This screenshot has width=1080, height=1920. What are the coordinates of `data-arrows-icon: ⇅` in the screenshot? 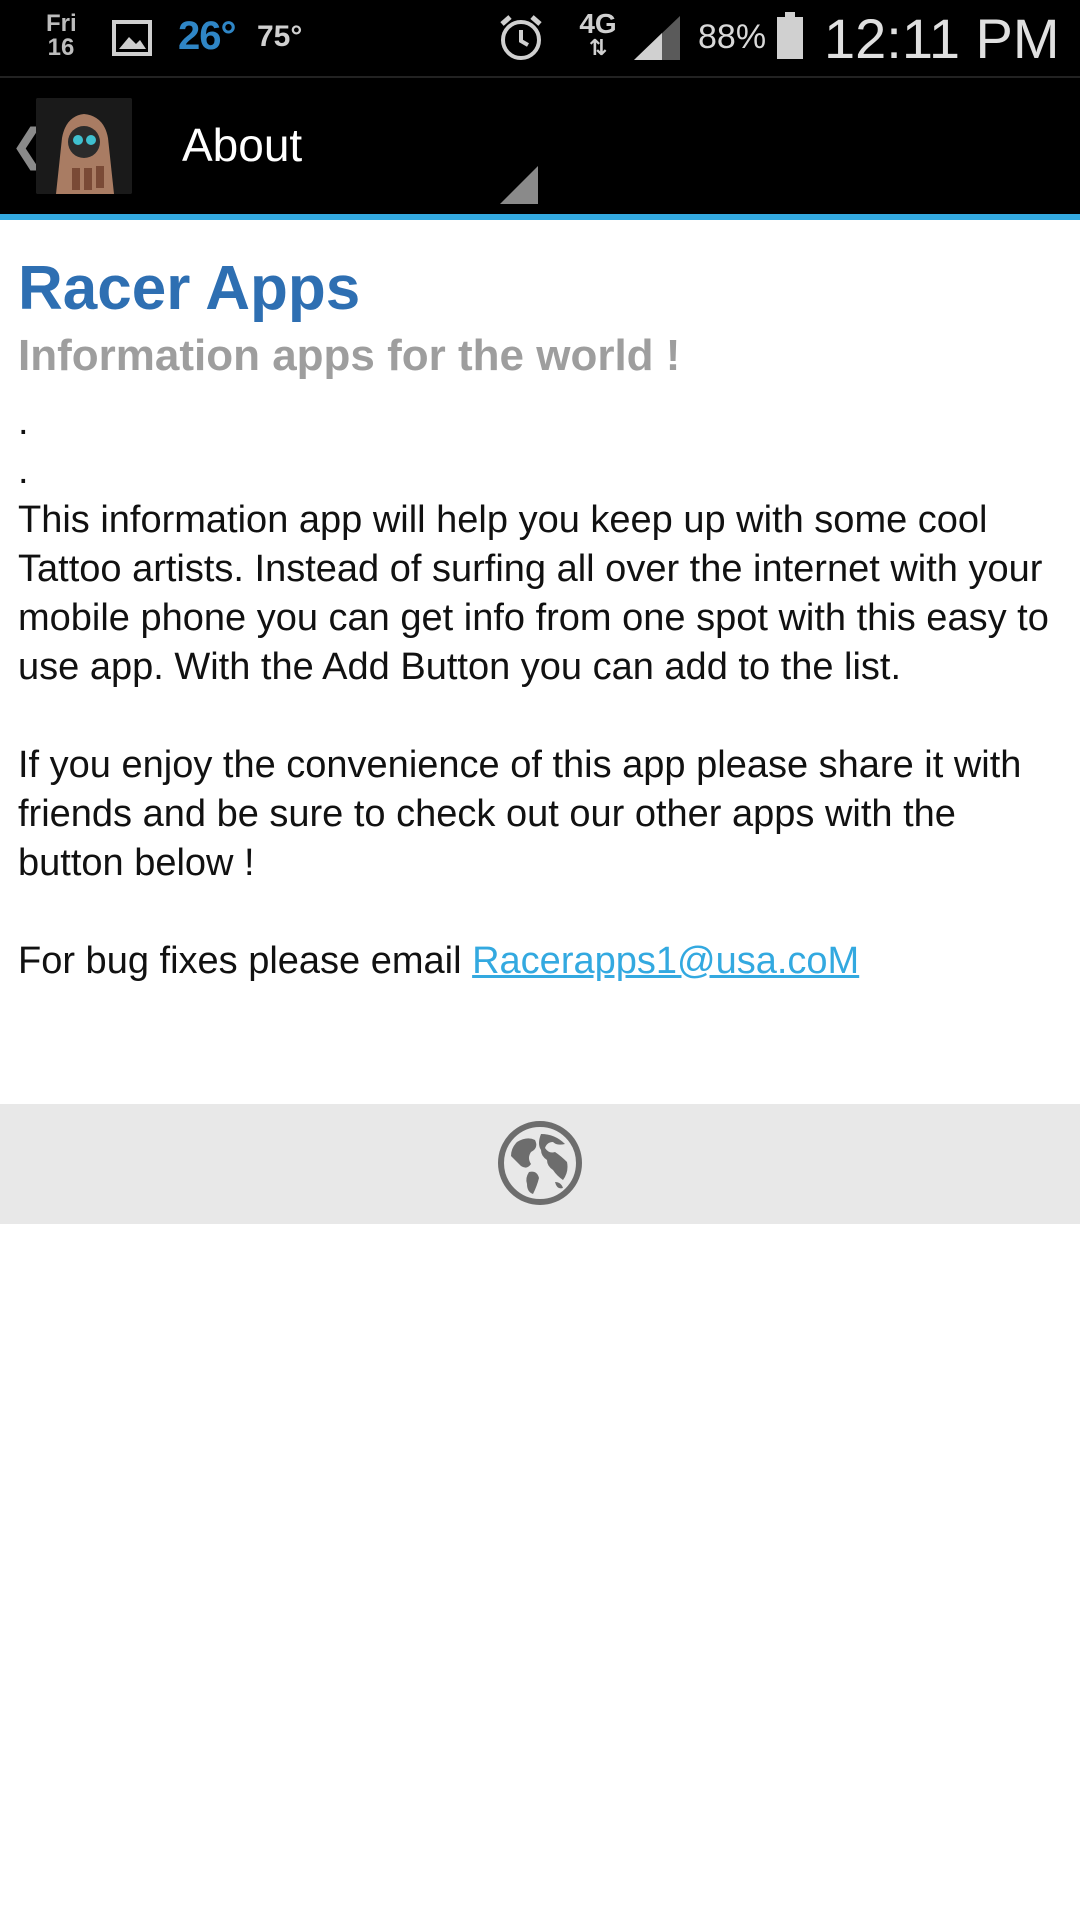 It's located at (598, 47).